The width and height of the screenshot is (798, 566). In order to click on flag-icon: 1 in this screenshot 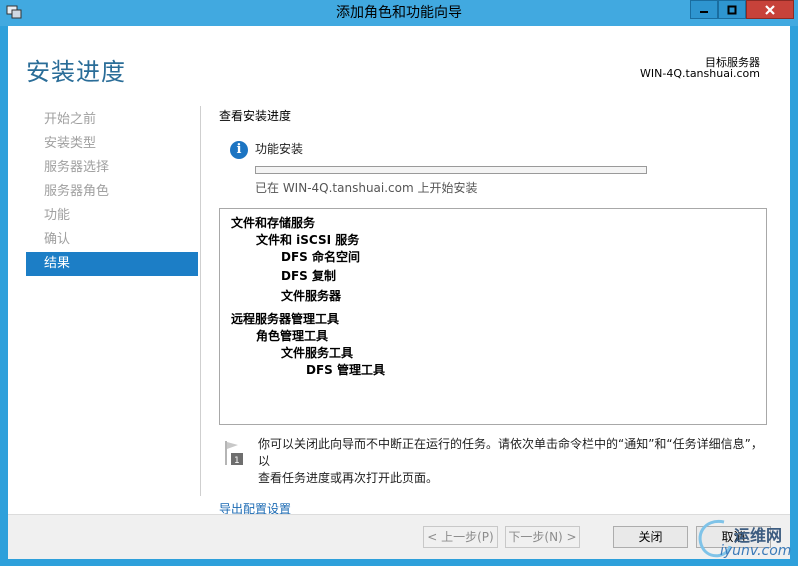, I will do `click(234, 453)`.